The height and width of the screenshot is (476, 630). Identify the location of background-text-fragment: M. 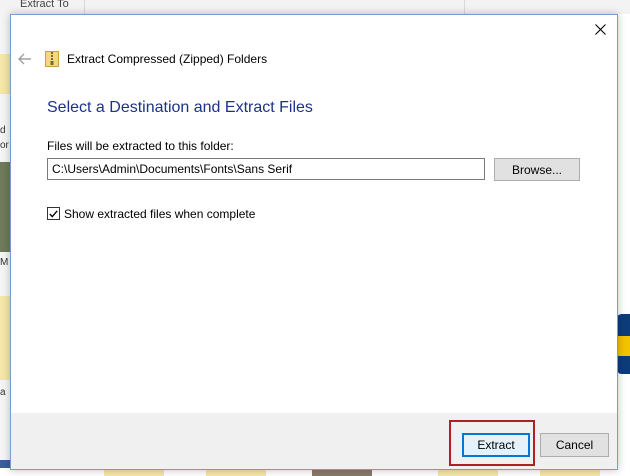
(4, 262).